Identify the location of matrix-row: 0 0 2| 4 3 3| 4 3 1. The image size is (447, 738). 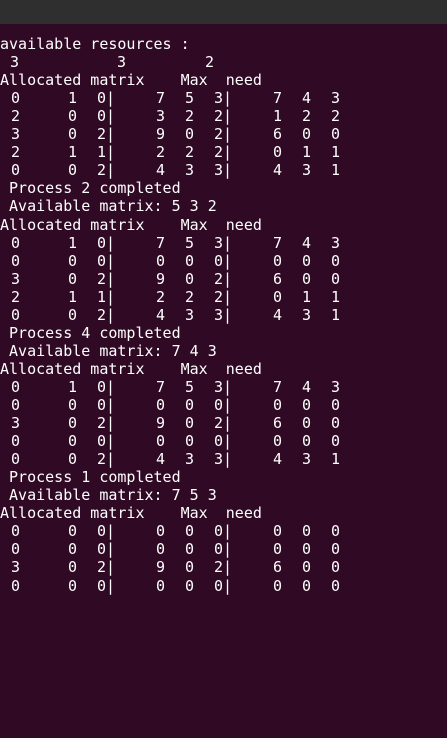
(223, 170).